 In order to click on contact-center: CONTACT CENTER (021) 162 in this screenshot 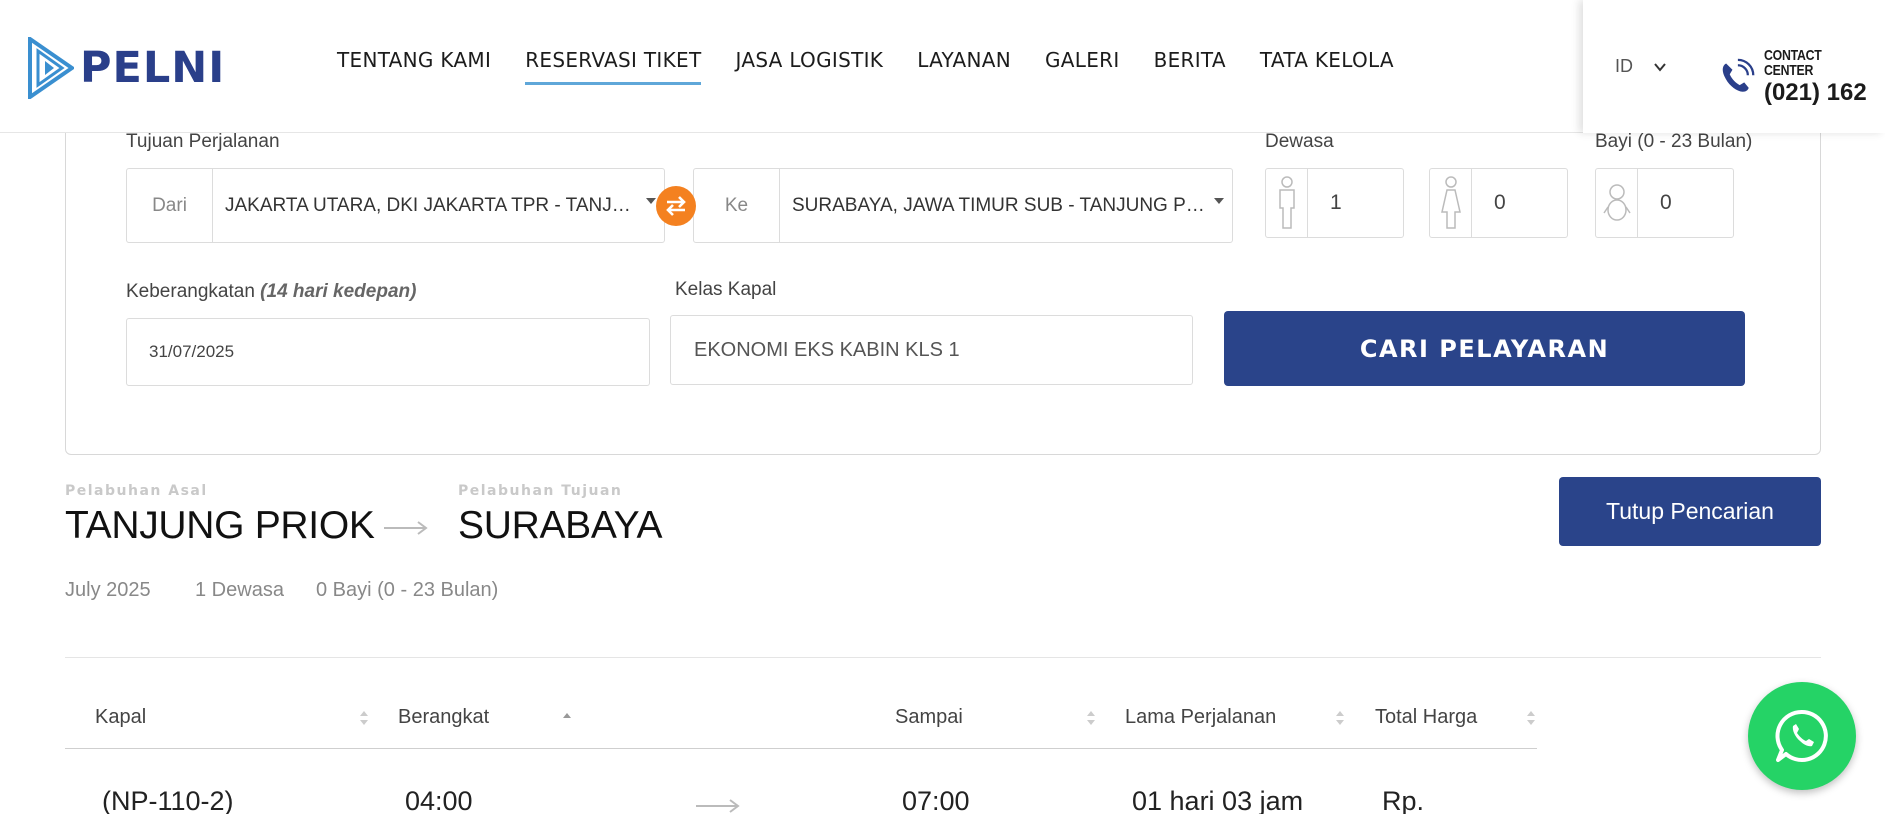, I will do `click(1801, 76)`.